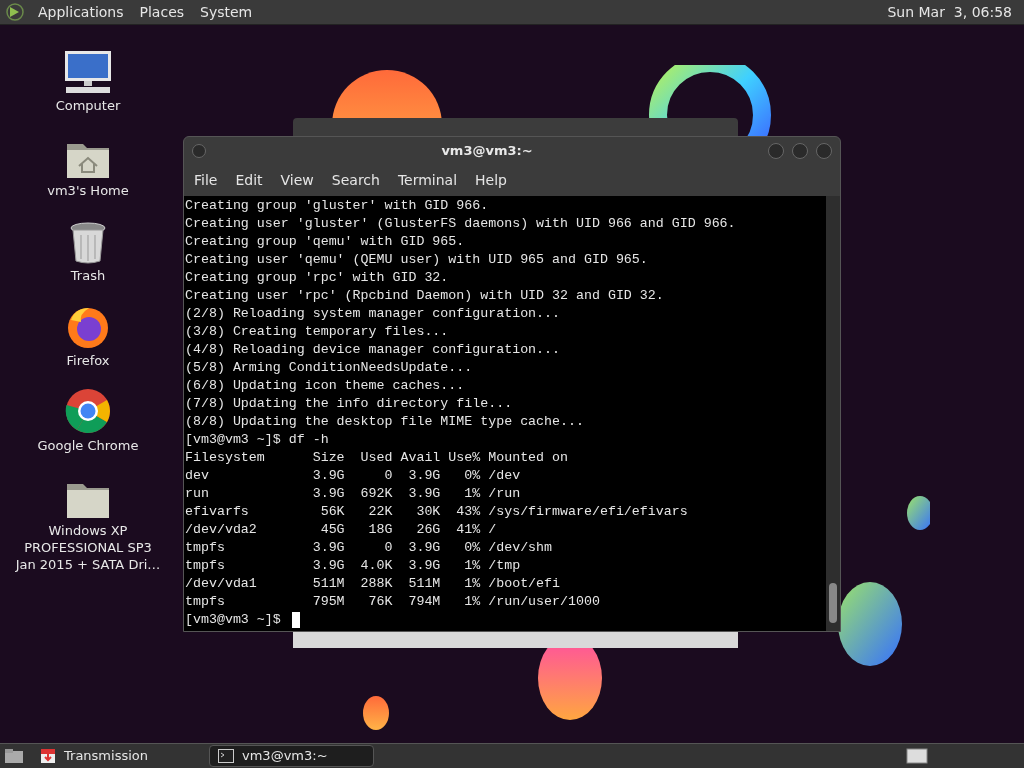 Image resolution: width=1024 pixels, height=768 pixels. What do you see at coordinates (393, 602) in the screenshot?
I see `terminal-line: tmpfs 795M 76K 794M 1% /run/user/1000` at bounding box center [393, 602].